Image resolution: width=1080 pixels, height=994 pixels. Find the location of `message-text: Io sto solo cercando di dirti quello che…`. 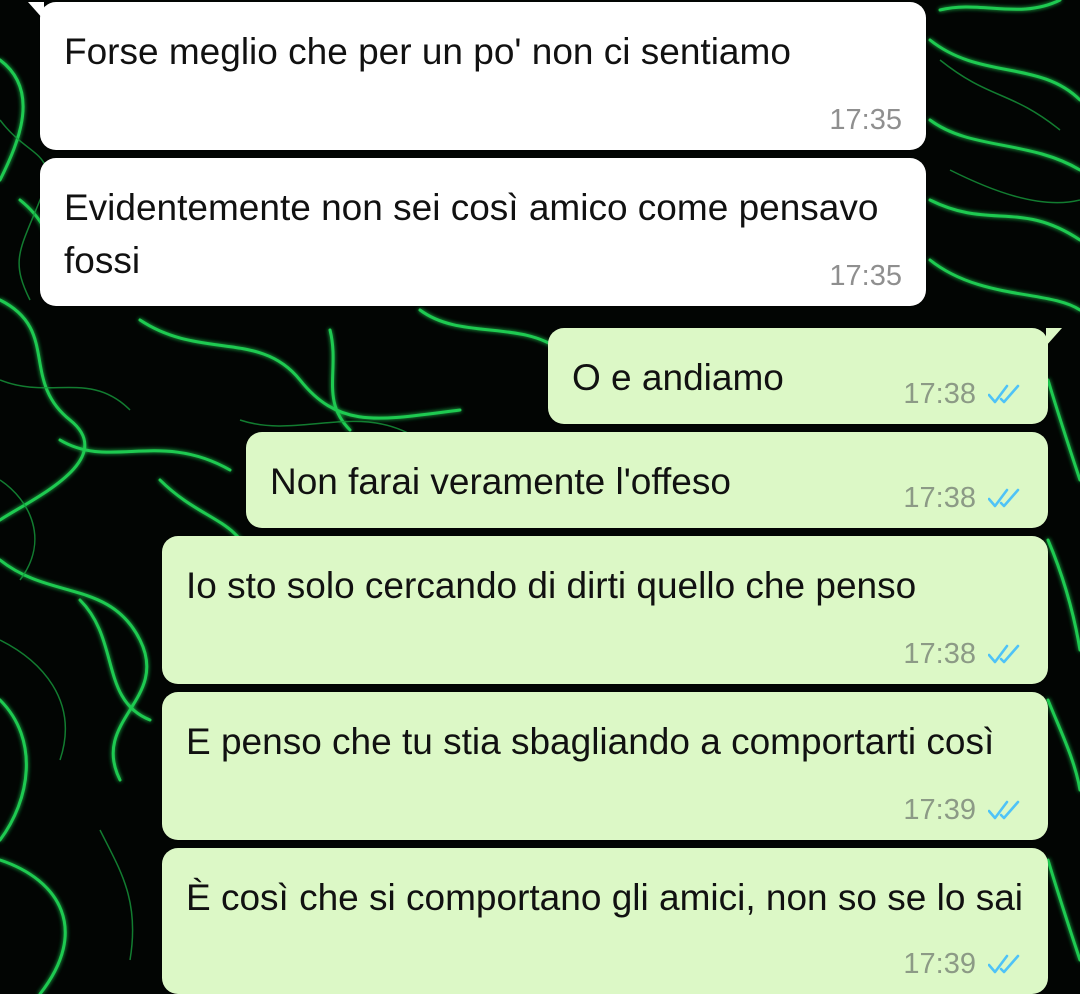

message-text: Io sto solo cercando di dirti quello che… is located at coordinates (551, 585).